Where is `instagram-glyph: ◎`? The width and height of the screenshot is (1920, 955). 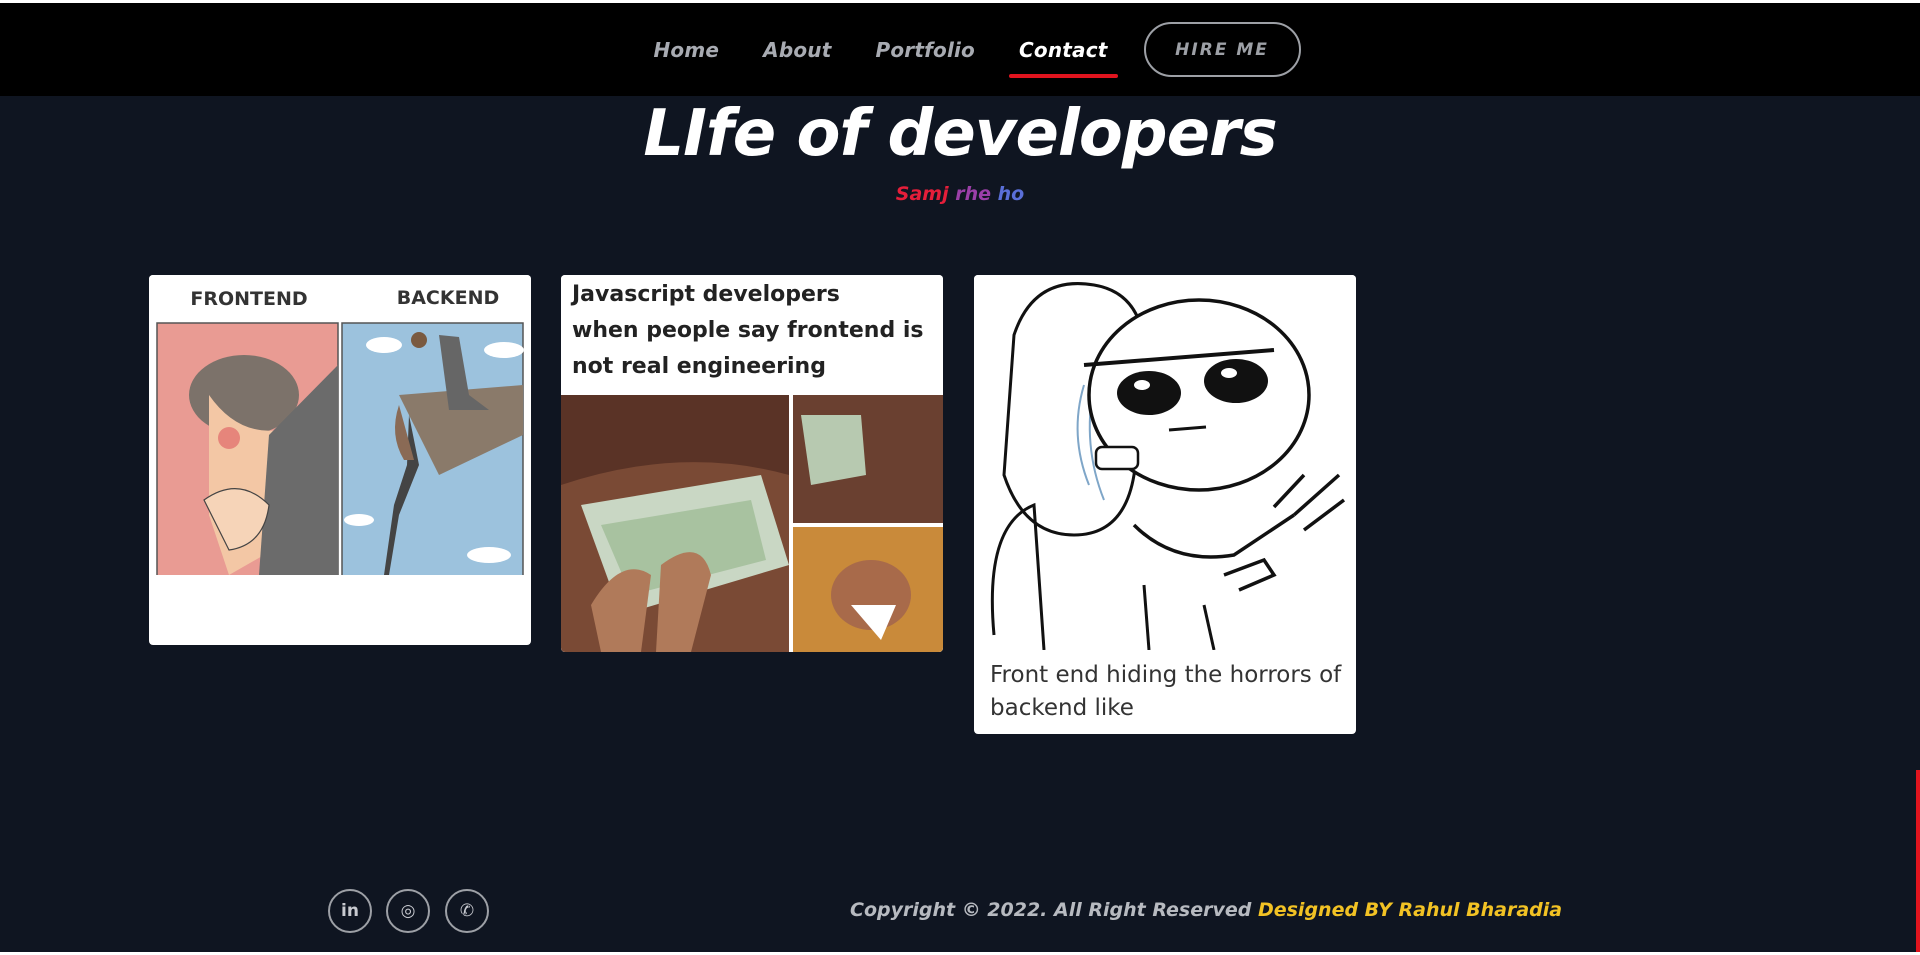 instagram-glyph: ◎ is located at coordinates (408, 911).